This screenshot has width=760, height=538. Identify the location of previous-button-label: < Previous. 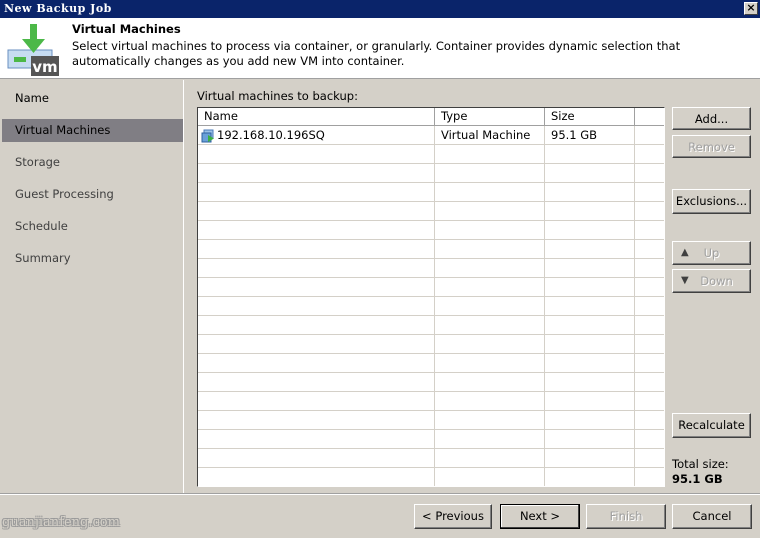
(453, 516).